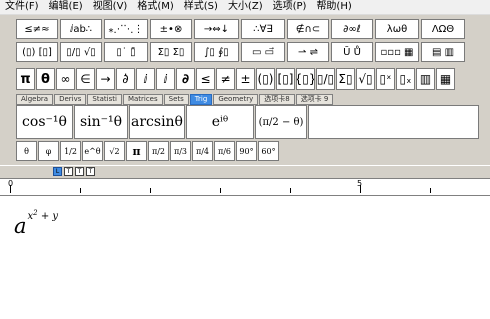 The width and height of the screenshot is (490, 319). What do you see at coordinates (393, 122) in the screenshot?
I see `empty-template-slot` at bounding box center [393, 122].